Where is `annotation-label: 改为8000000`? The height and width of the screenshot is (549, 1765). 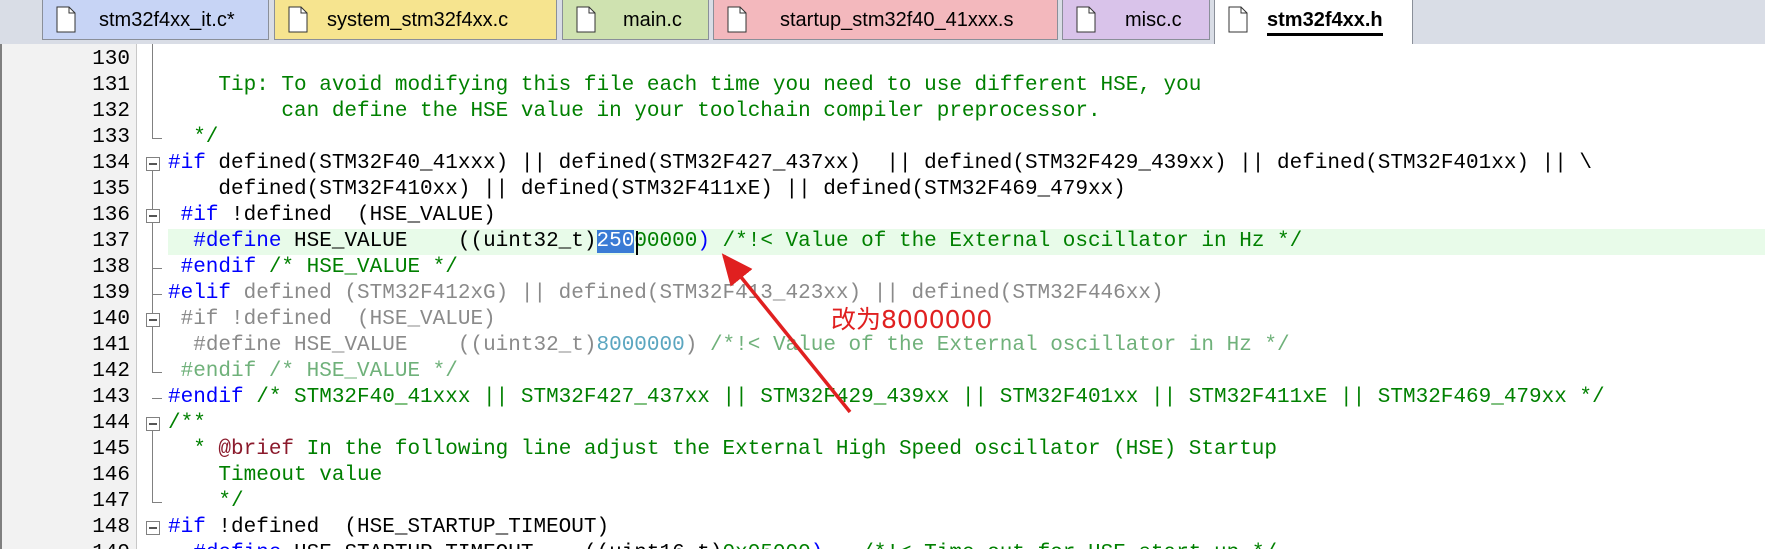
annotation-label: 改为8000000 is located at coordinates (912, 319).